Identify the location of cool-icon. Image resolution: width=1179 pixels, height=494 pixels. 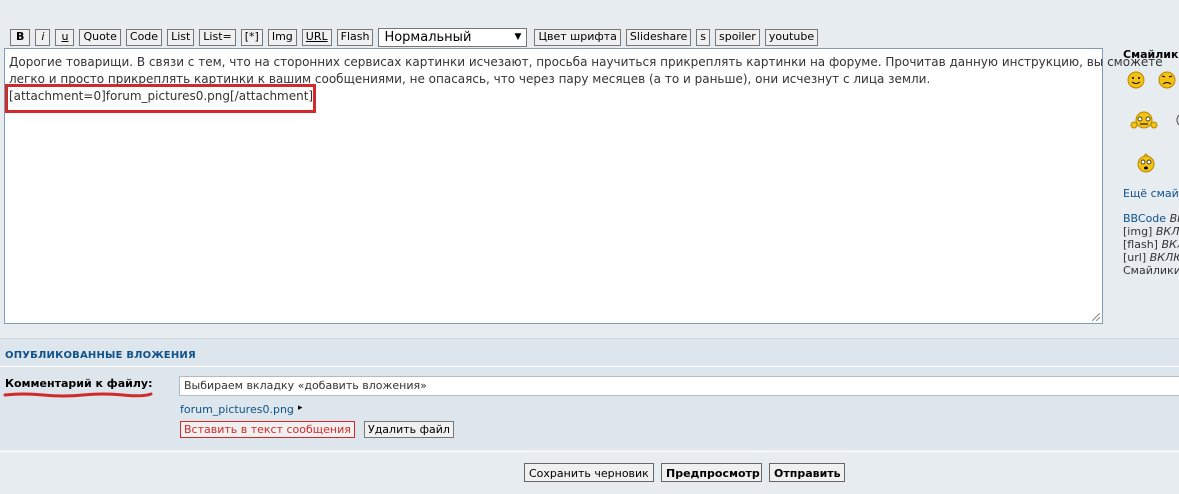
(1177, 120).